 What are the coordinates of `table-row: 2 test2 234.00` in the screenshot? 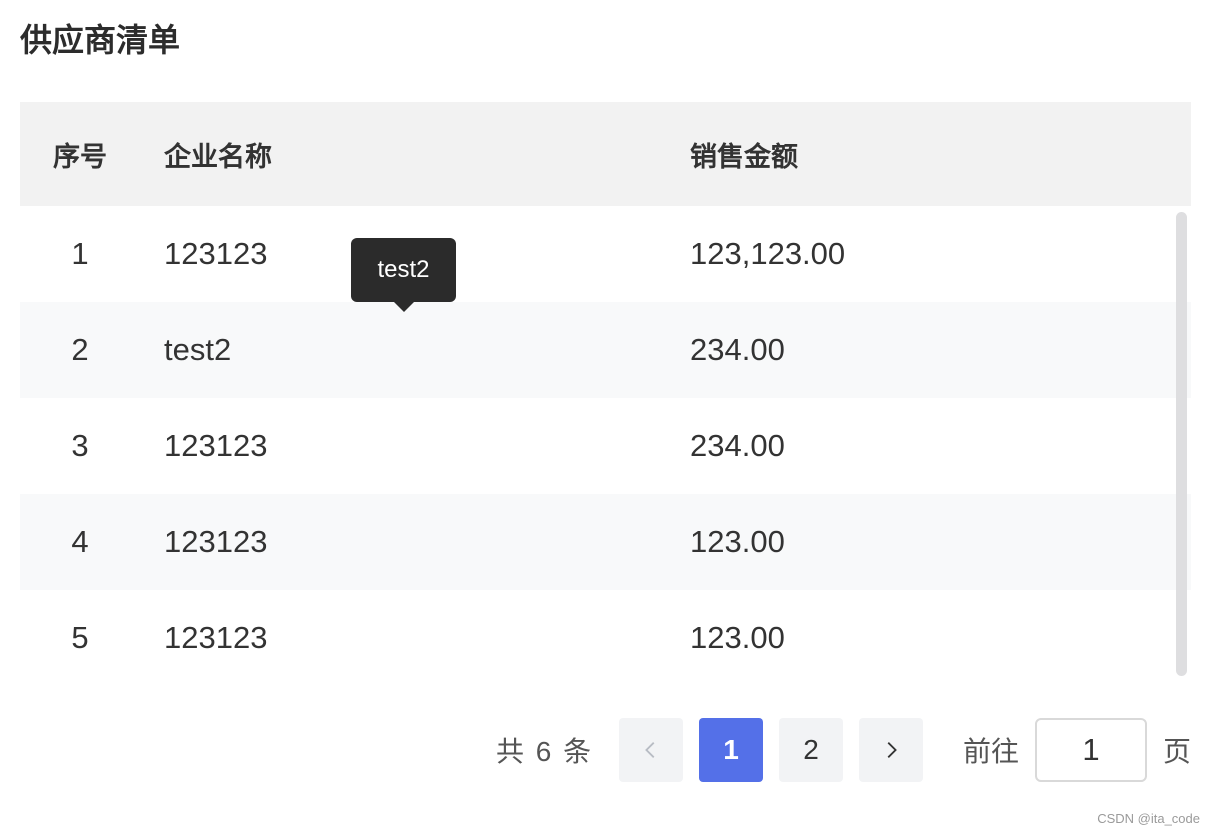 It's located at (605, 350).